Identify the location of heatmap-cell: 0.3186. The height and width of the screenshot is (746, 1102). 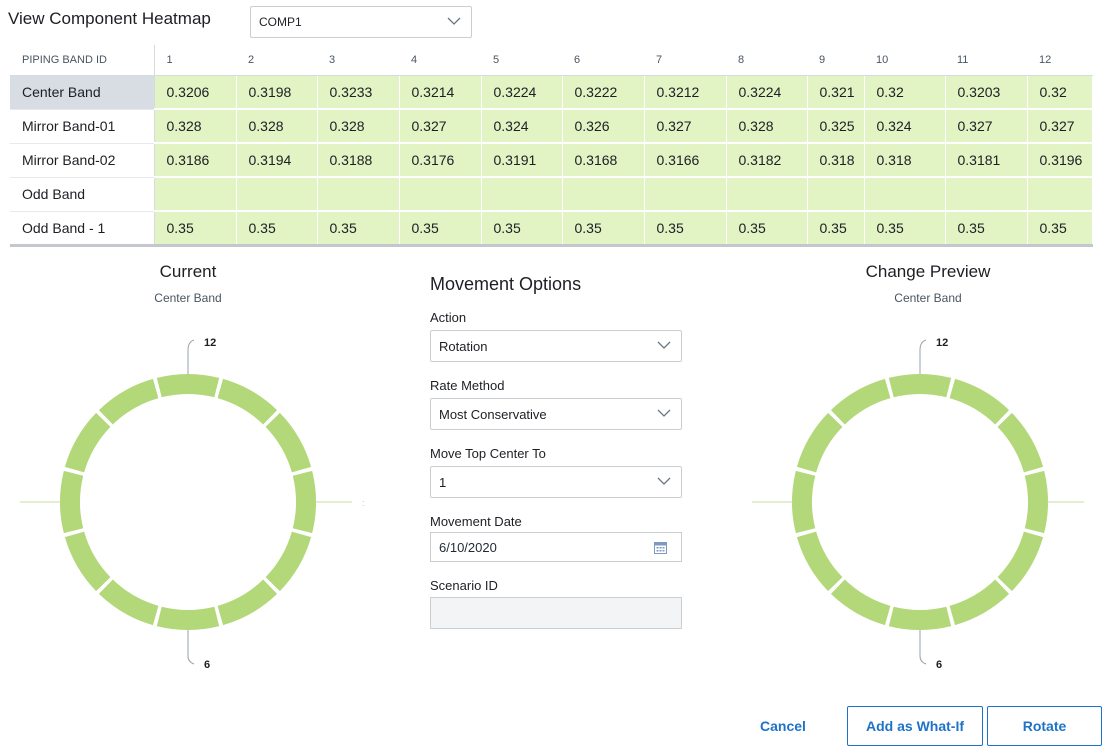
(195, 160).